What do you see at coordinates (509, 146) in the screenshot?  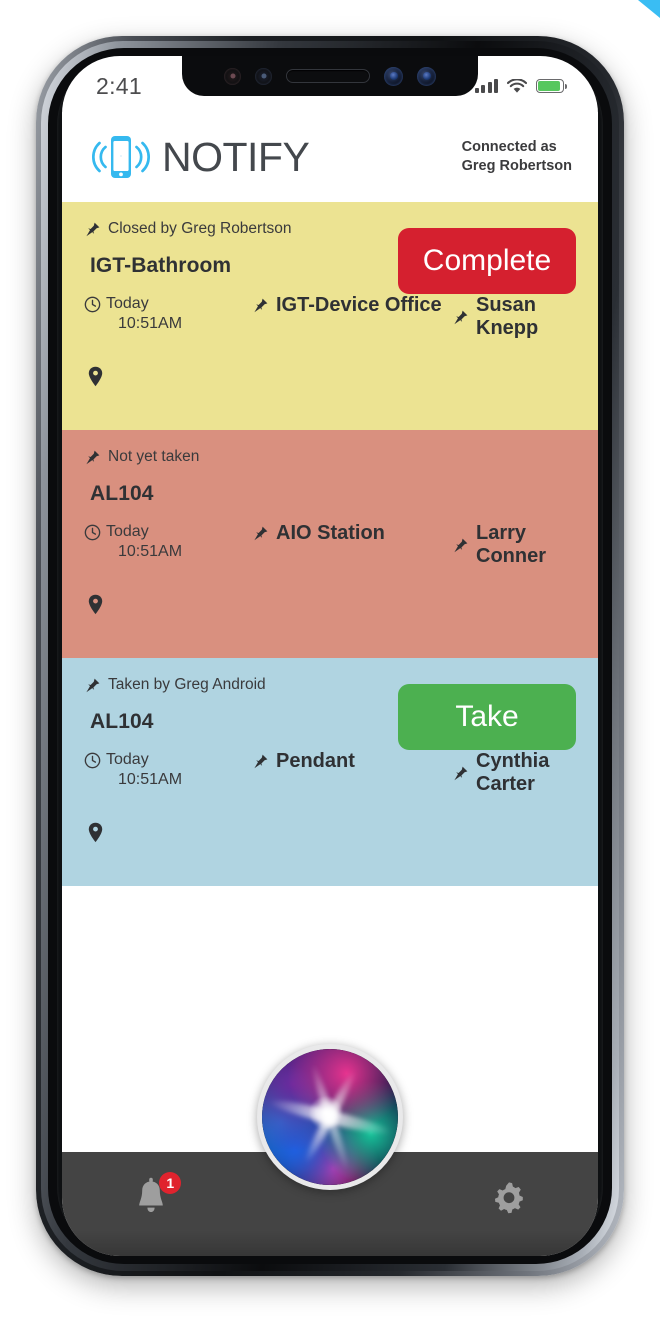 I see `connected-label: Connected as` at bounding box center [509, 146].